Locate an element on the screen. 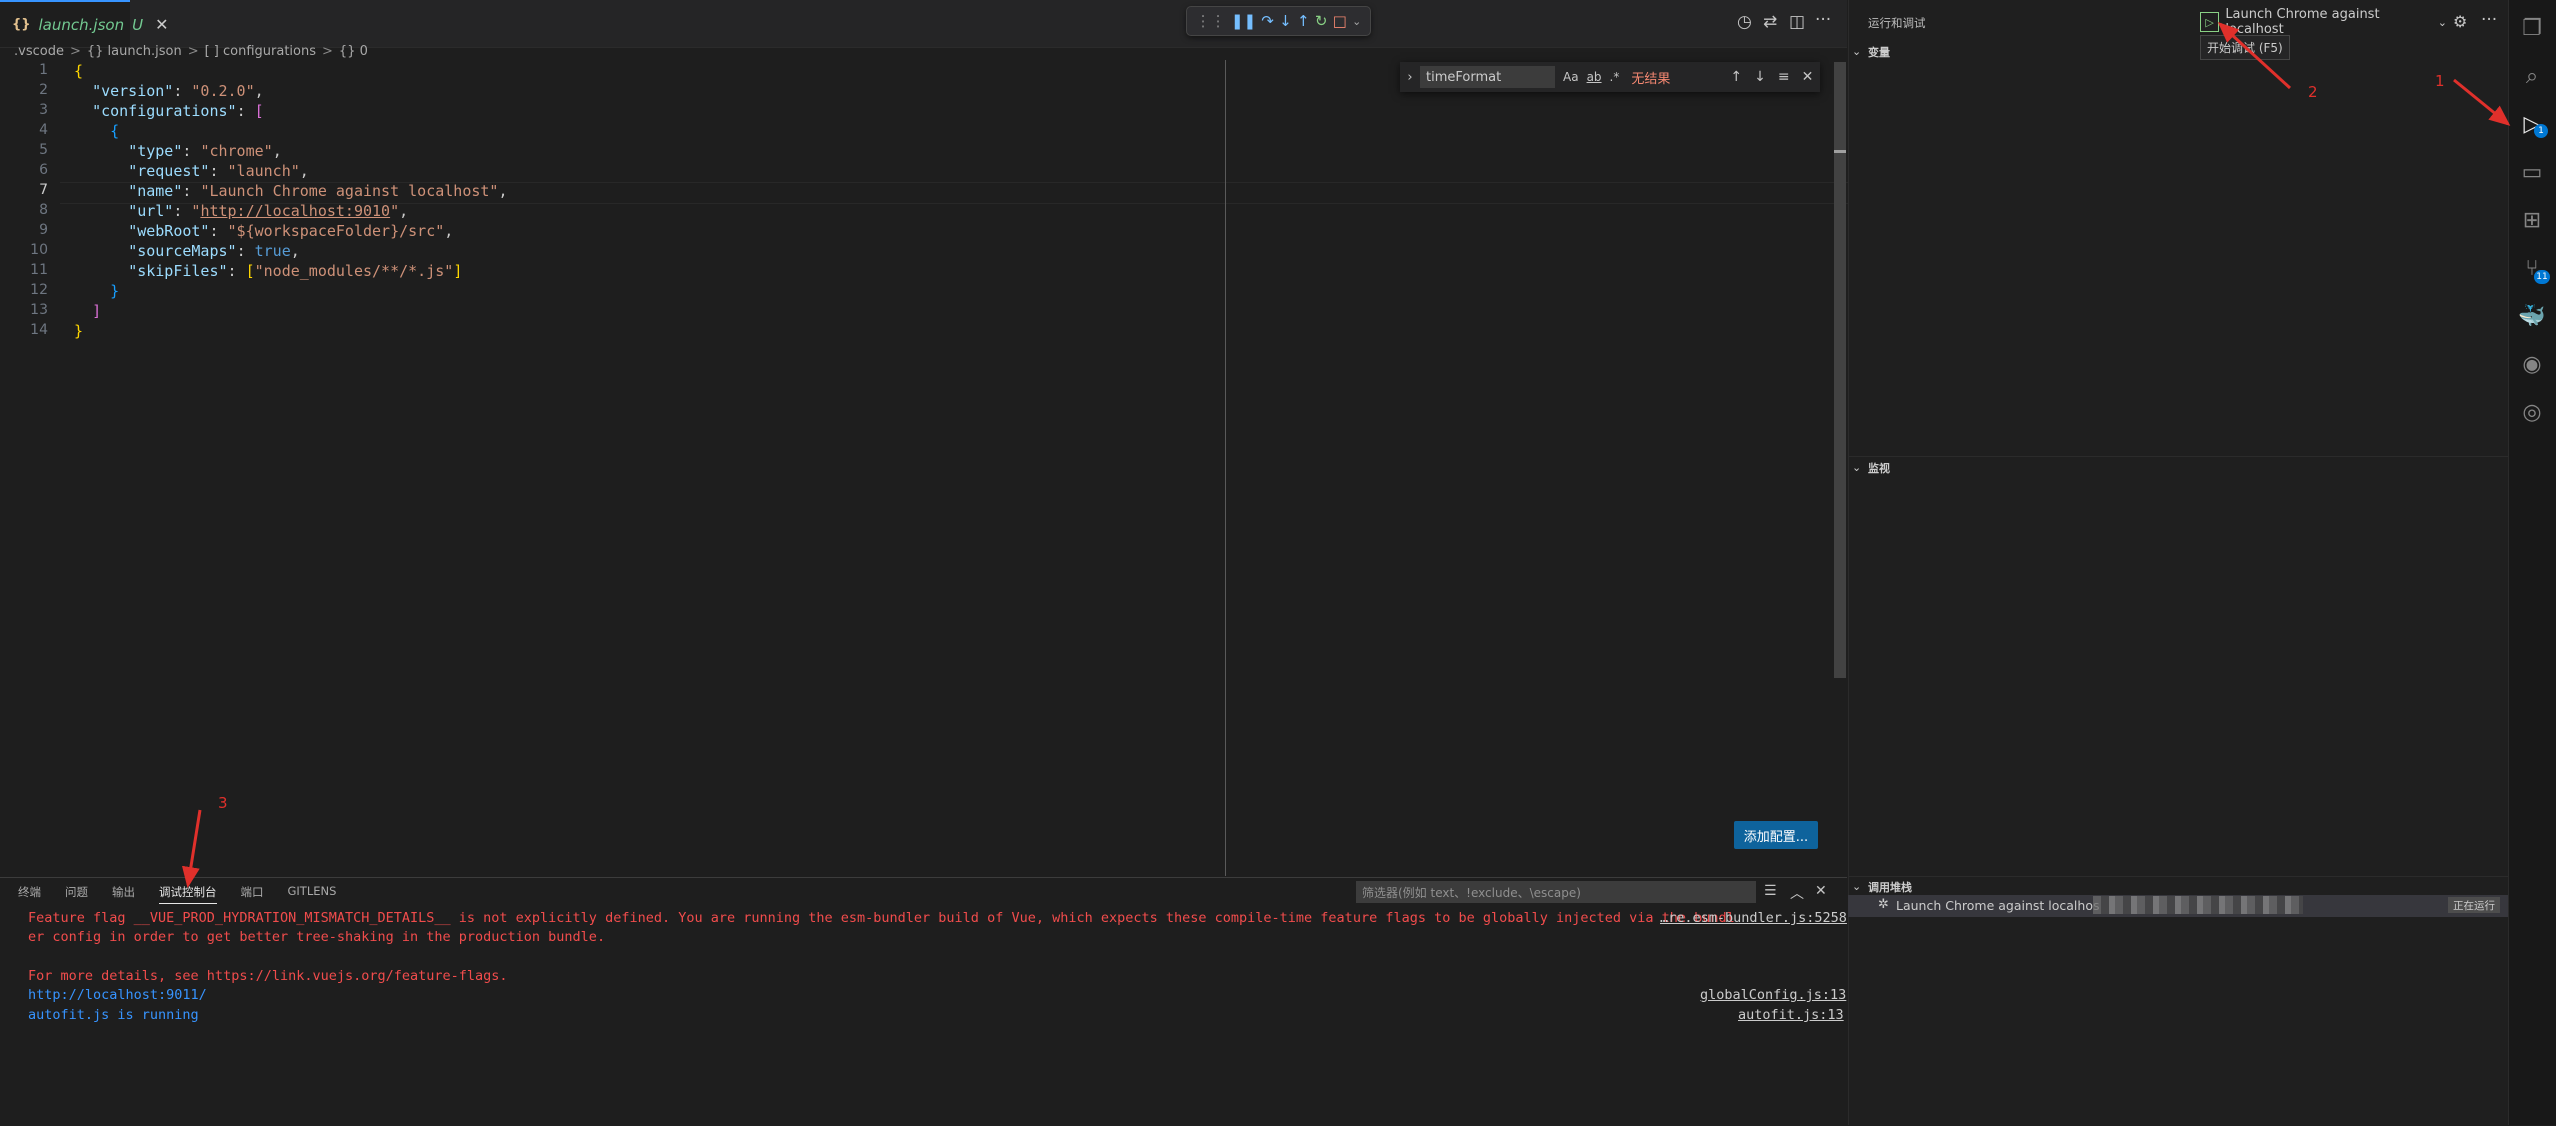  tab-ports: 端口 is located at coordinates (252, 894).